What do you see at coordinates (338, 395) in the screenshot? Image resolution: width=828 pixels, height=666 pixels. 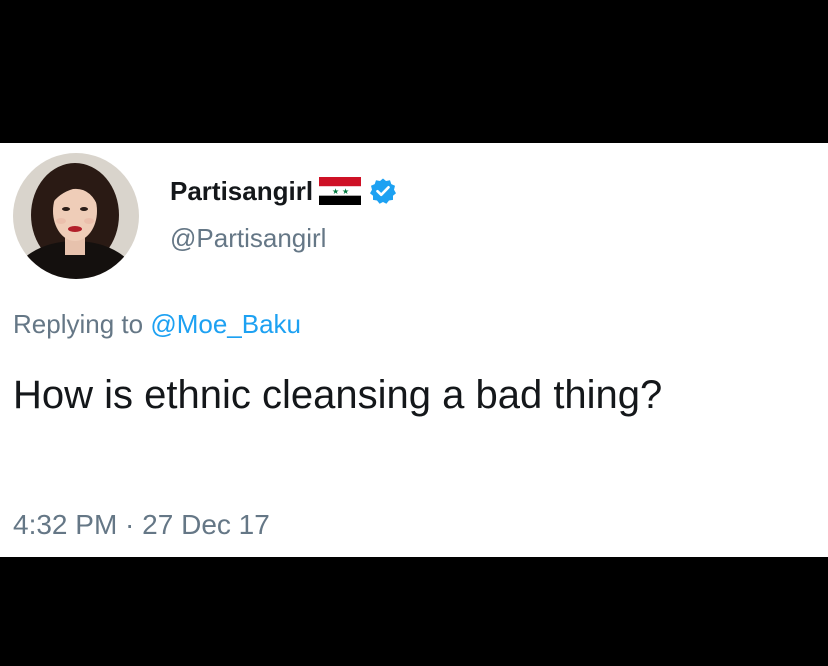 I see `tweet-text: How is ethnic cleansing a bad thing?` at bounding box center [338, 395].